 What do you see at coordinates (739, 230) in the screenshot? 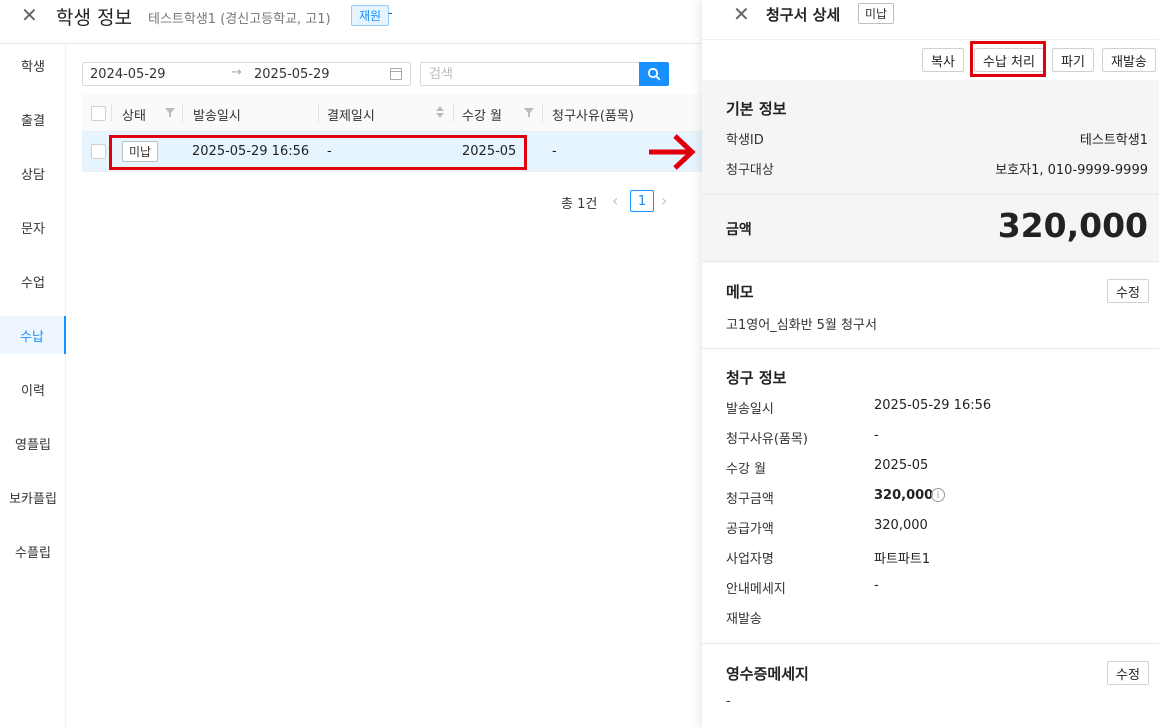
I see `amount-label: 금액` at bounding box center [739, 230].